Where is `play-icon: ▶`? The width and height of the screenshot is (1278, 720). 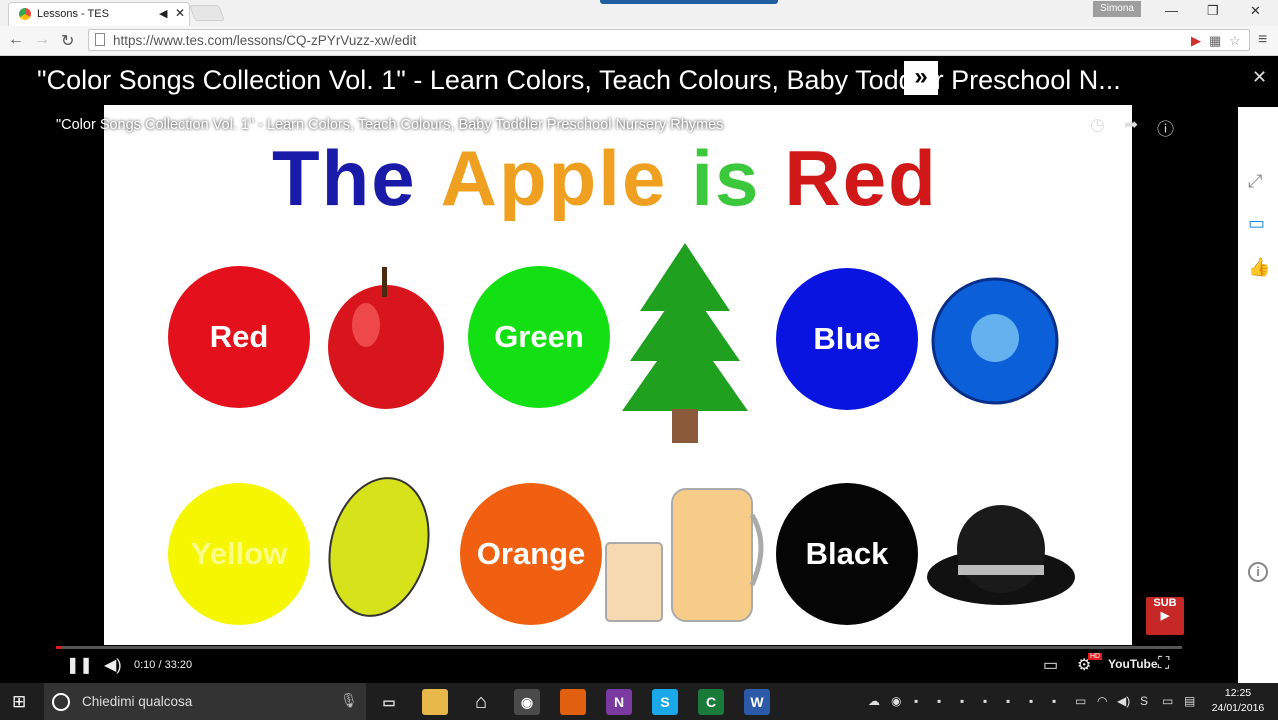 play-icon: ▶ is located at coordinates (1165, 616).